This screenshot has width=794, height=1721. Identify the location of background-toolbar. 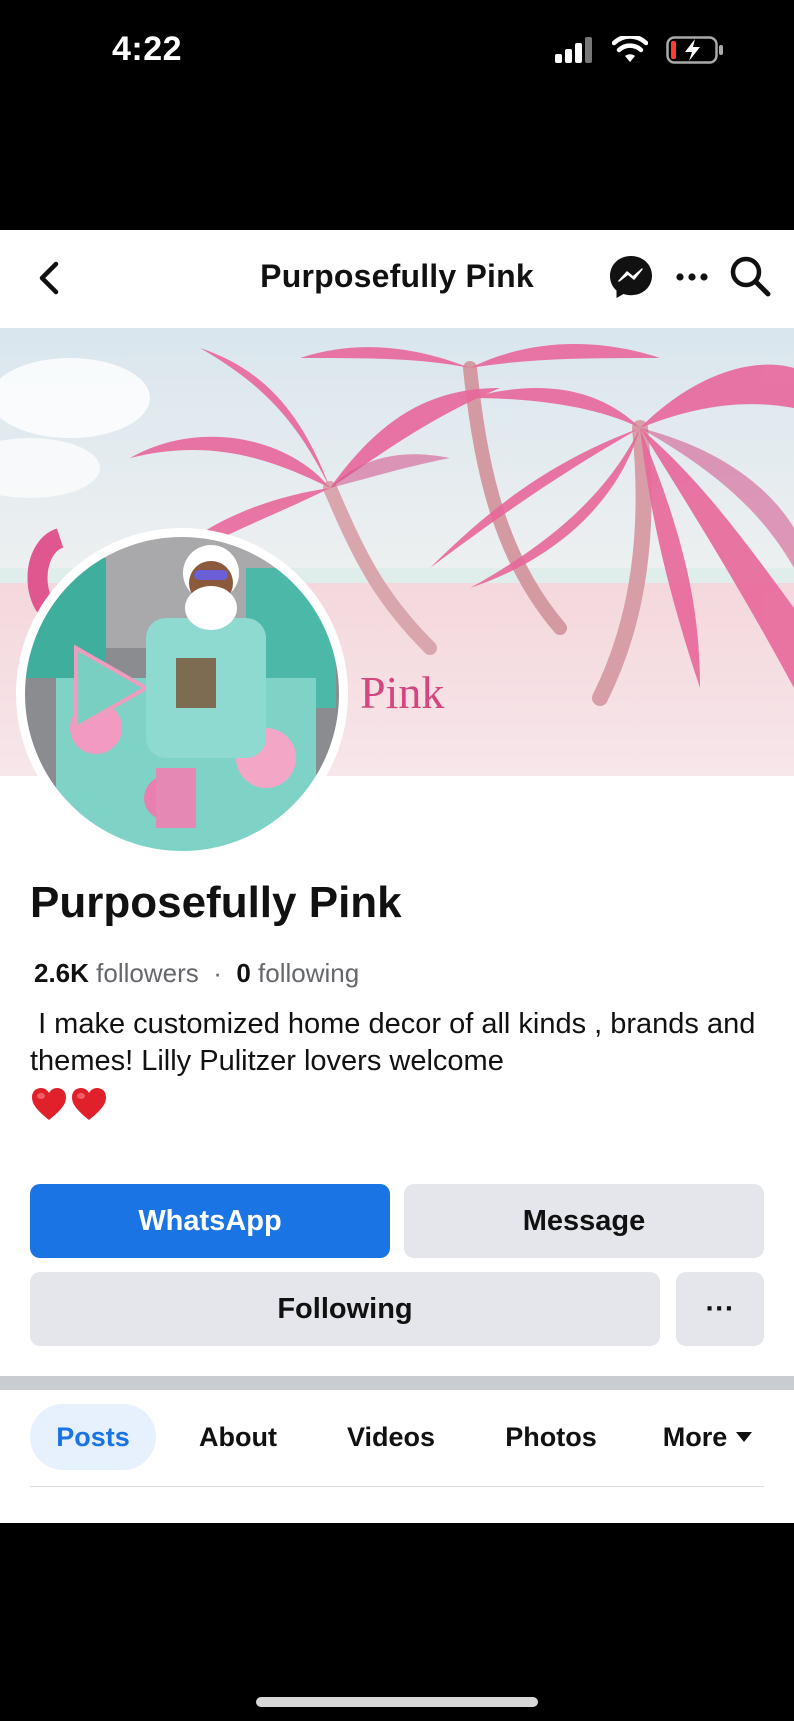
(397, 170).